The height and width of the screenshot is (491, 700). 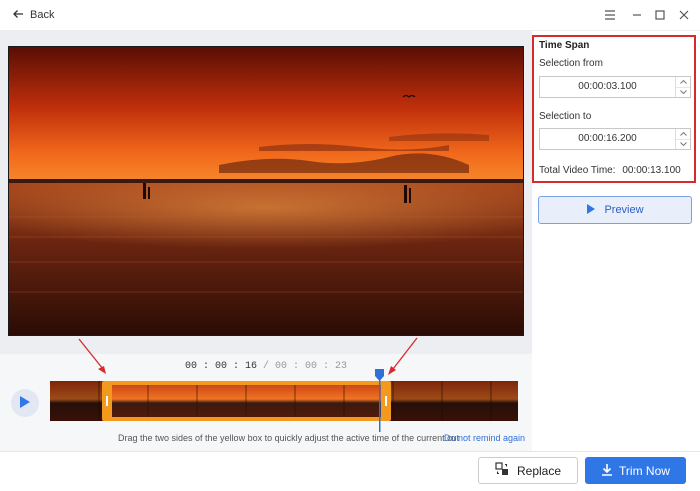 I want to click on close-icon, so click(x=684, y=15).